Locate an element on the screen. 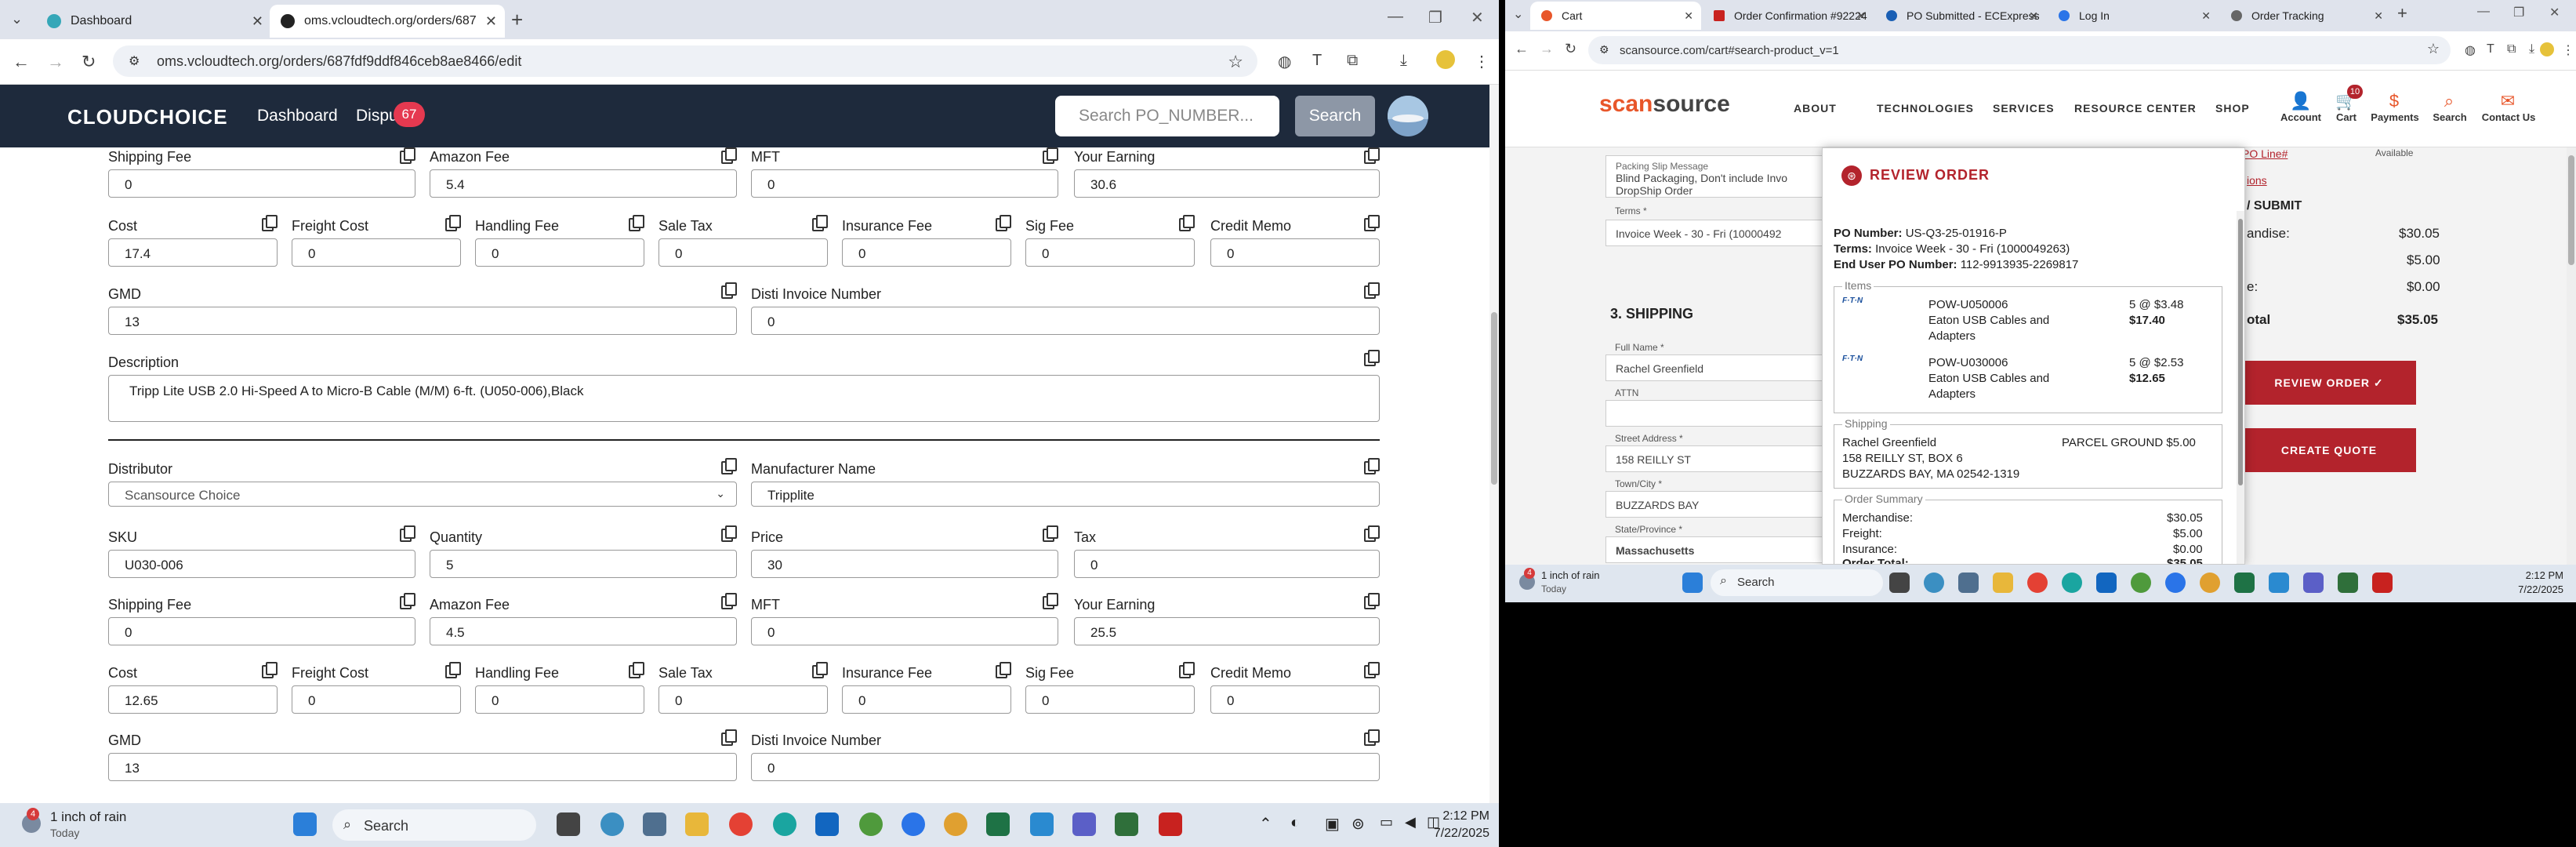 This screenshot has width=2576, height=847. tab-cart: Cart ✕ is located at coordinates (1615, 16).